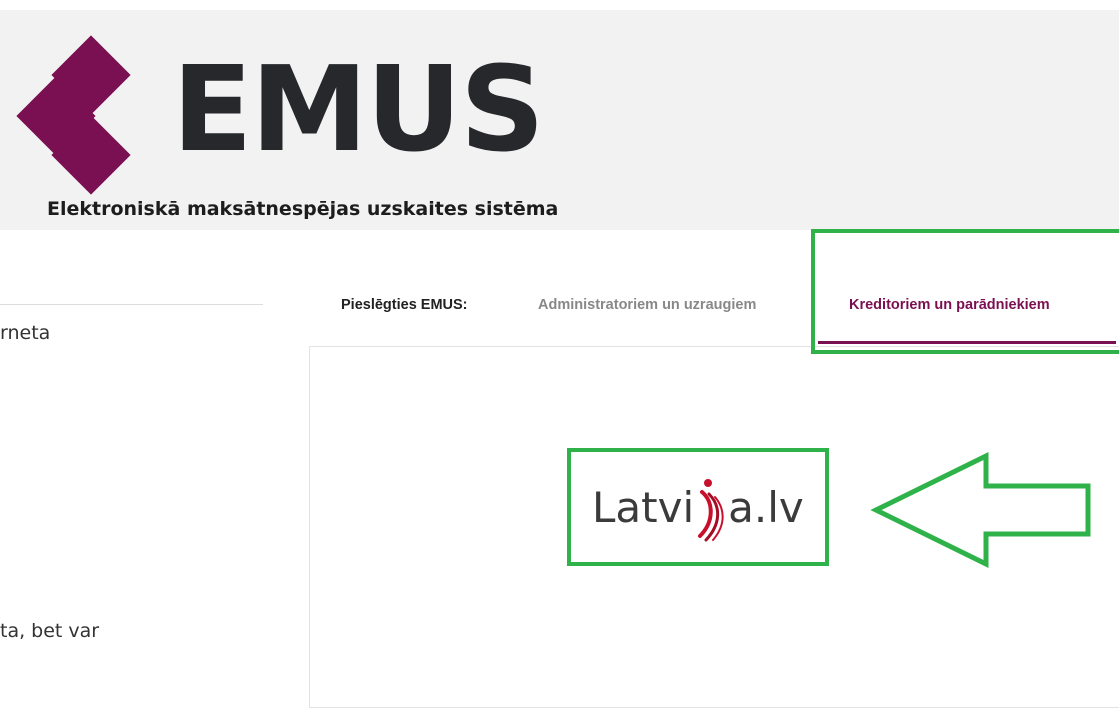 The height and width of the screenshot is (708, 1119). Describe the element at coordinates (647, 305) in the screenshot. I see `tab-administrators: Administratoriem un uzraugiem` at that location.